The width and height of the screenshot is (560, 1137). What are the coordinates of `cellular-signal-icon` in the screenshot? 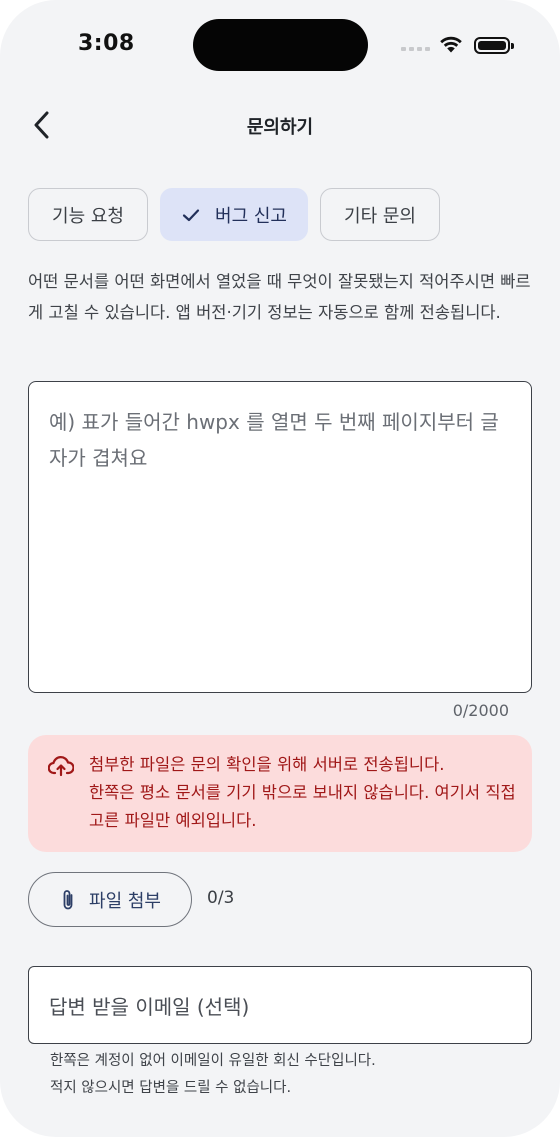 It's located at (415, 49).